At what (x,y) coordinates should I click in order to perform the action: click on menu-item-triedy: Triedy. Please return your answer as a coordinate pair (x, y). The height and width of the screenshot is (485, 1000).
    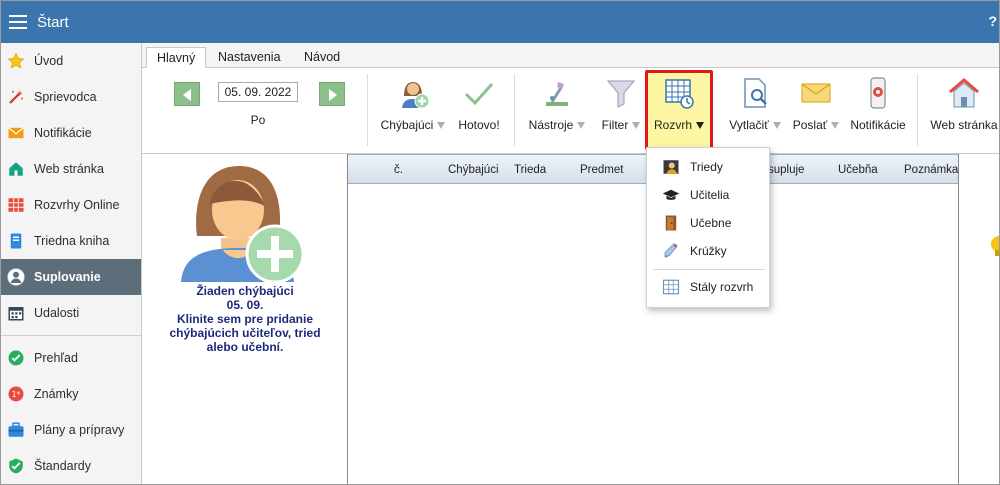
    Looking at the image, I should click on (708, 167).